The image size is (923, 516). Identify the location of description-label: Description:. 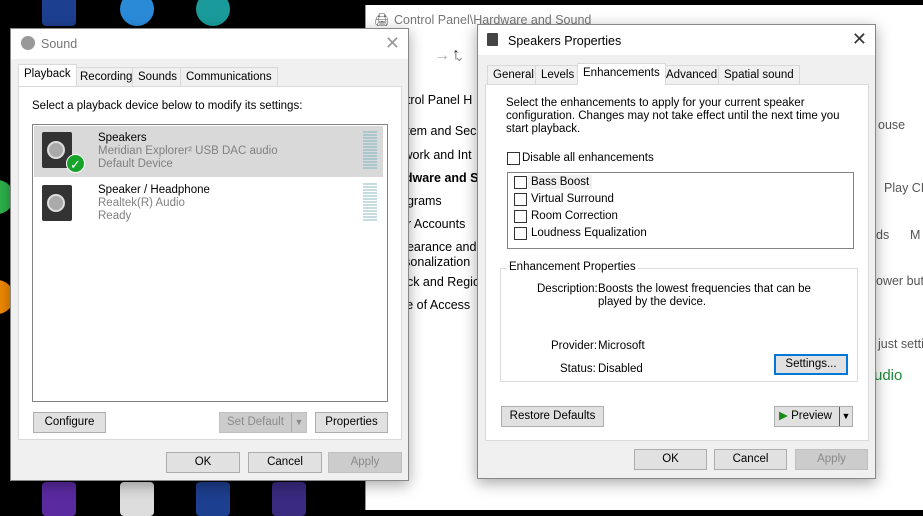
(567, 289).